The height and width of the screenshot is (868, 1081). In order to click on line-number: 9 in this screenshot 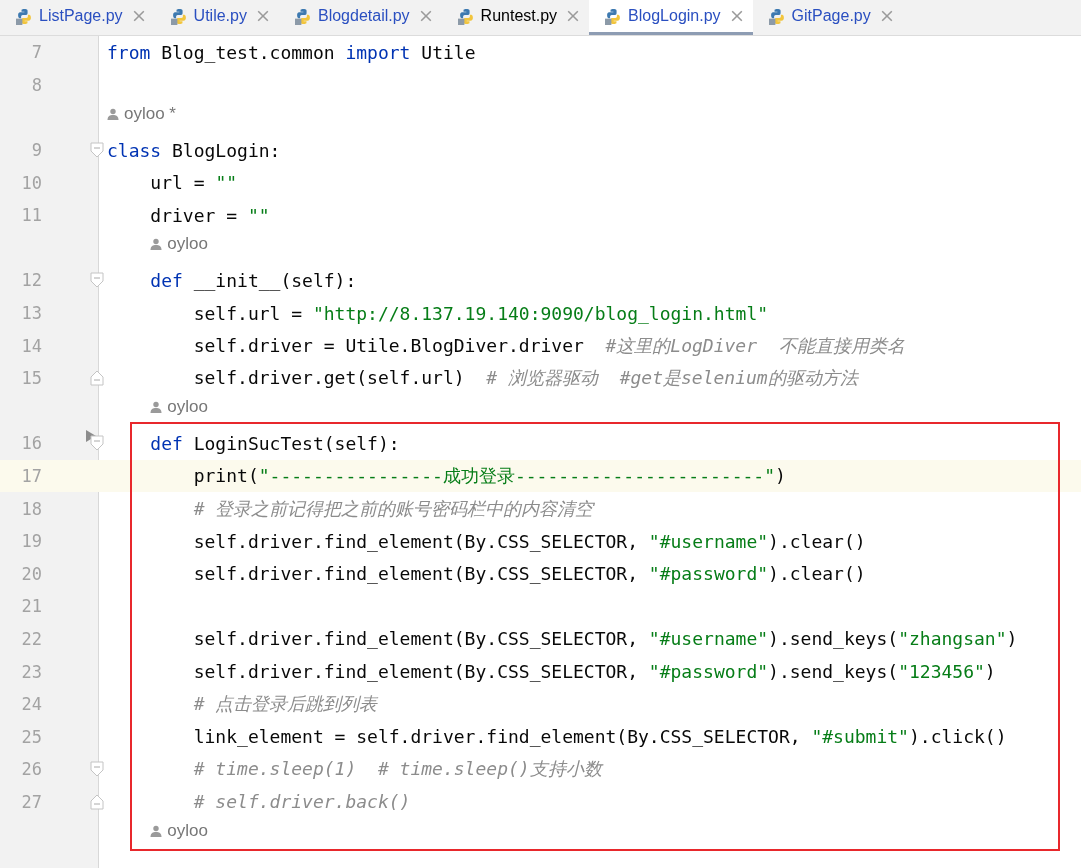, I will do `click(36, 150)`.